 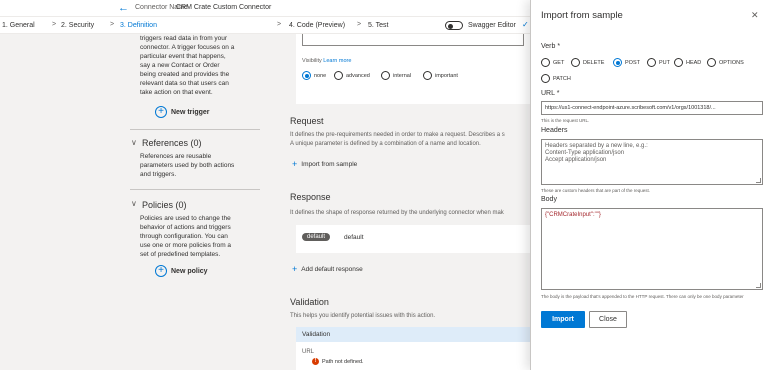 What do you see at coordinates (413, 348) in the screenshot?
I see `validation-card: Validation URL ! Path not defined.` at bounding box center [413, 348].